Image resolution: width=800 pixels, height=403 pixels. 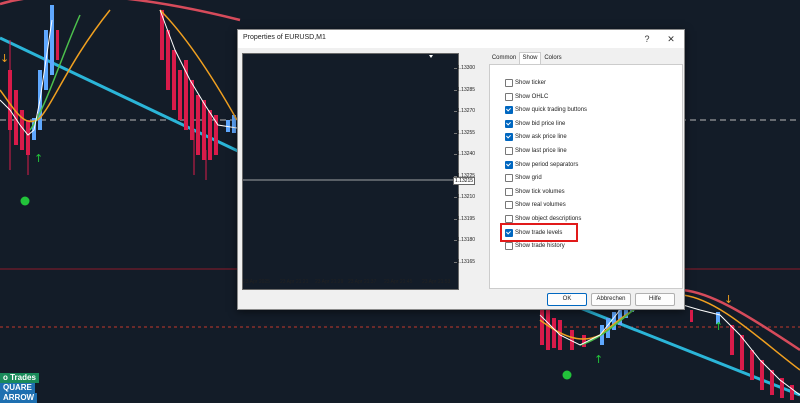 I want to click on tab-common: Common, so click(x=504, y=58).